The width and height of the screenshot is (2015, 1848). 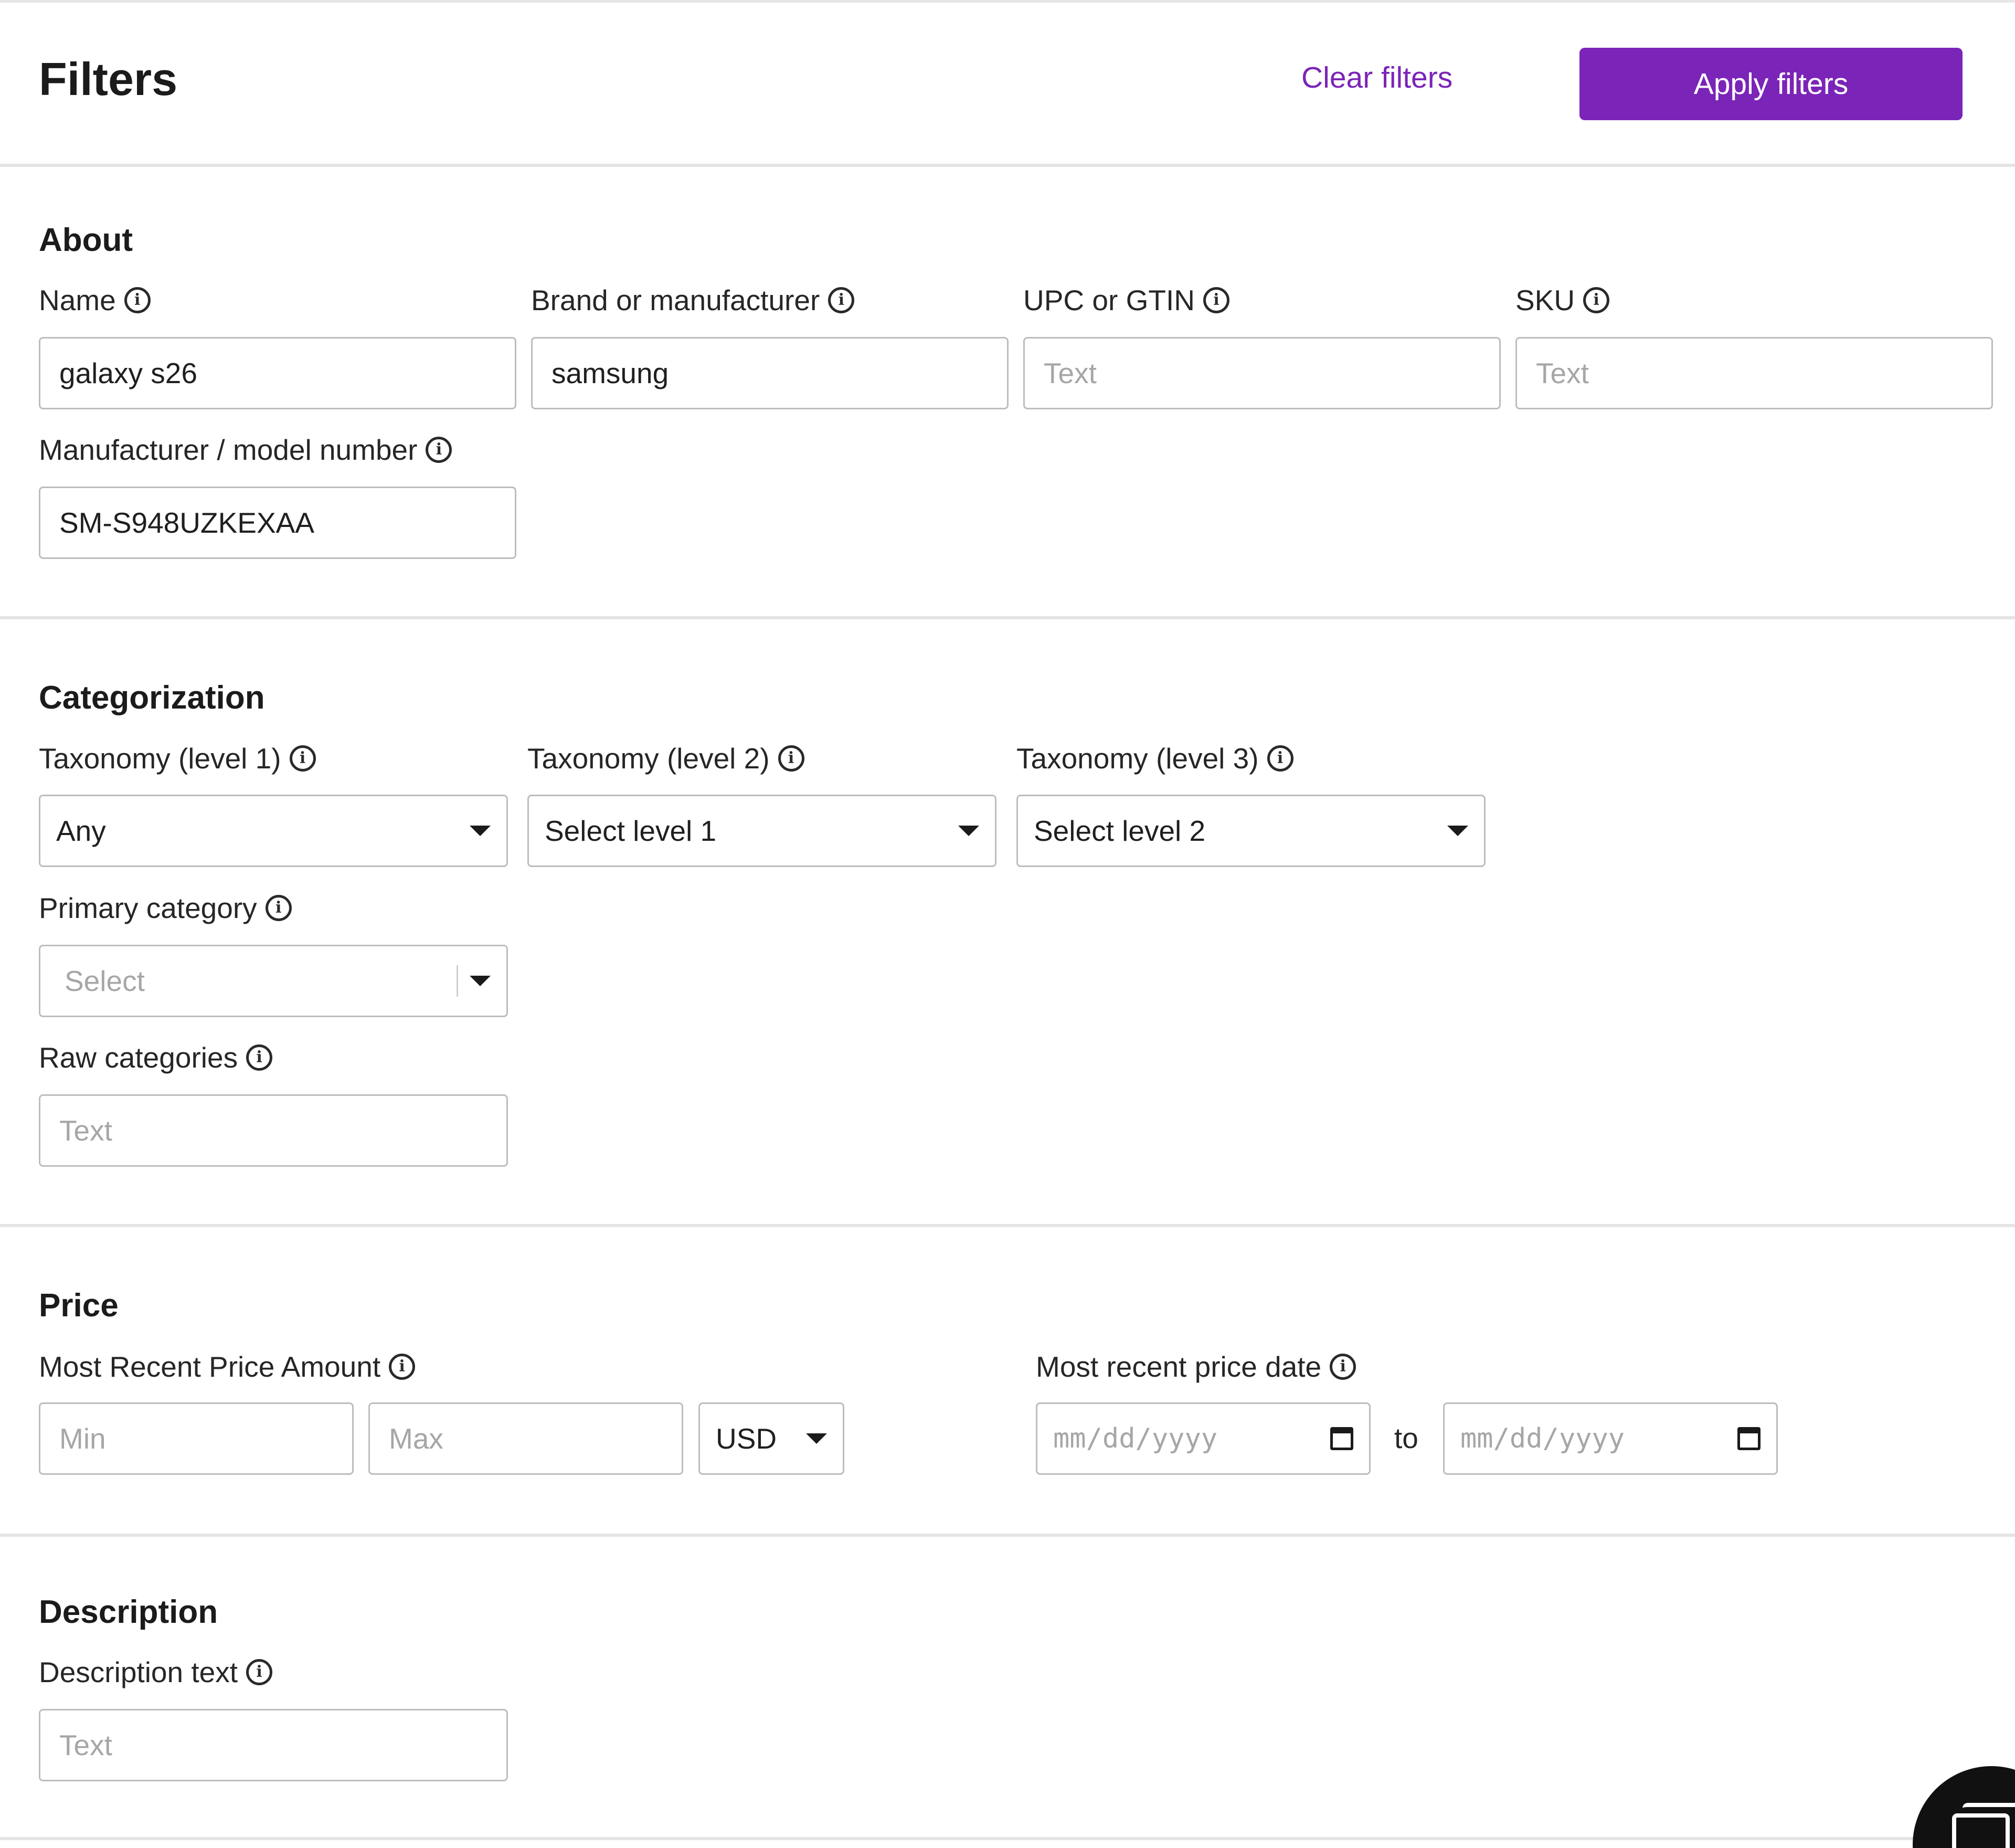 What do you see at coordinates (747, 1438) in the screenshot?
I see `currency-value: USD` at bounding box center [747, 1438].